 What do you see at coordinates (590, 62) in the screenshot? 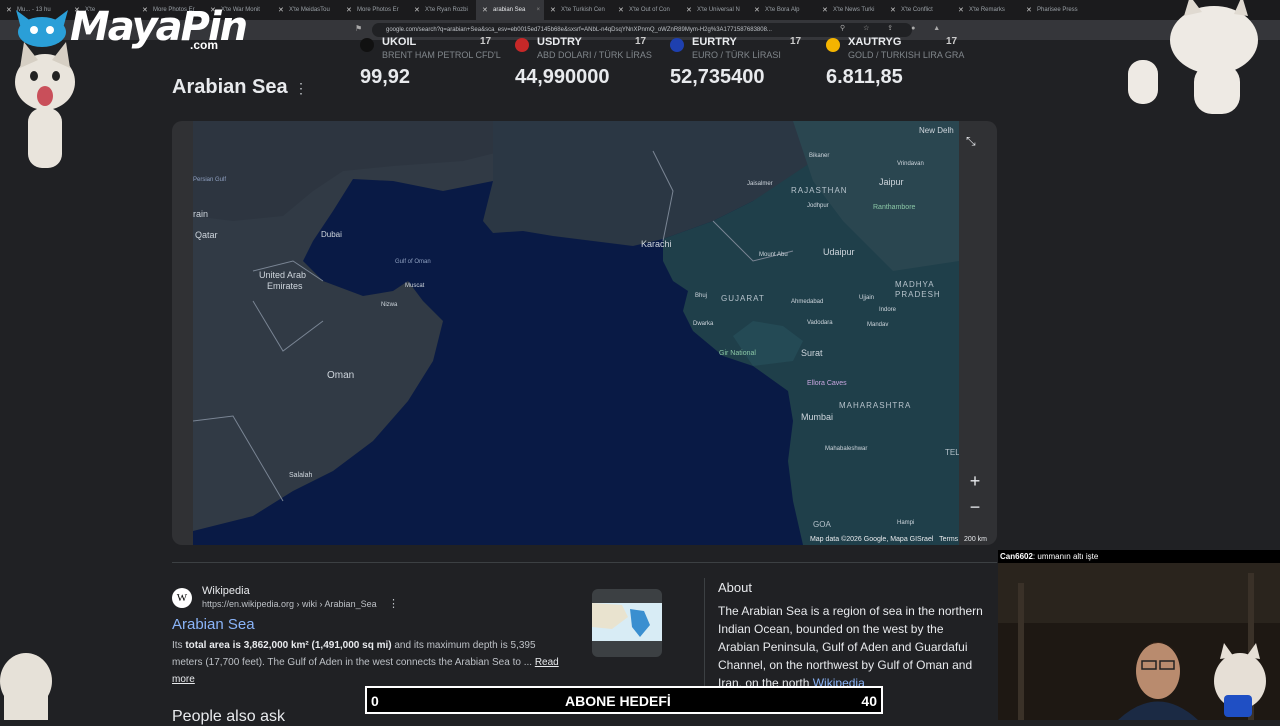
I see `ticker-item: USDTRY ABD DOLARI / TÜRK LİRAS 44,990000 17` at bounding box center [590, 62].